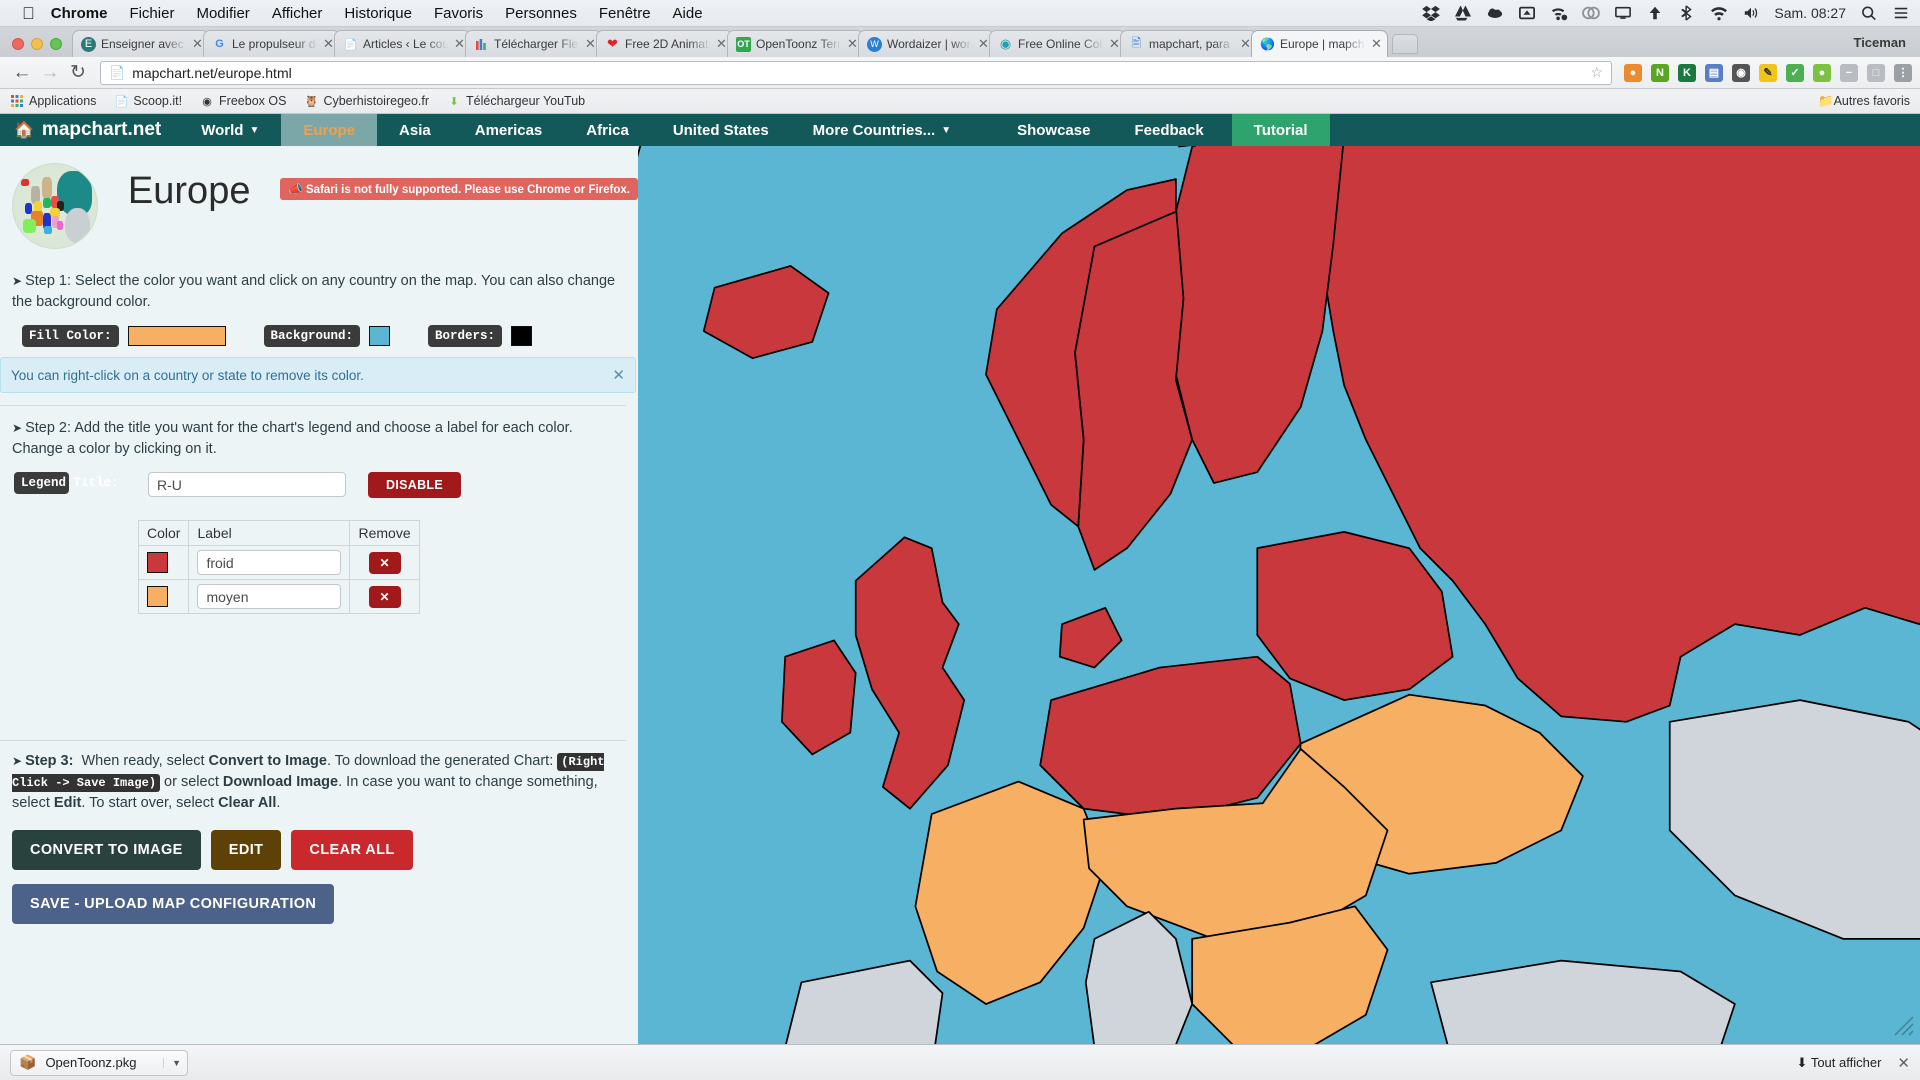 The height and width of the screenshot is (1080, 1920). Describe the element at coordinates (618, 375) in the screenshot. I see `close-icon: ✕` at that location.